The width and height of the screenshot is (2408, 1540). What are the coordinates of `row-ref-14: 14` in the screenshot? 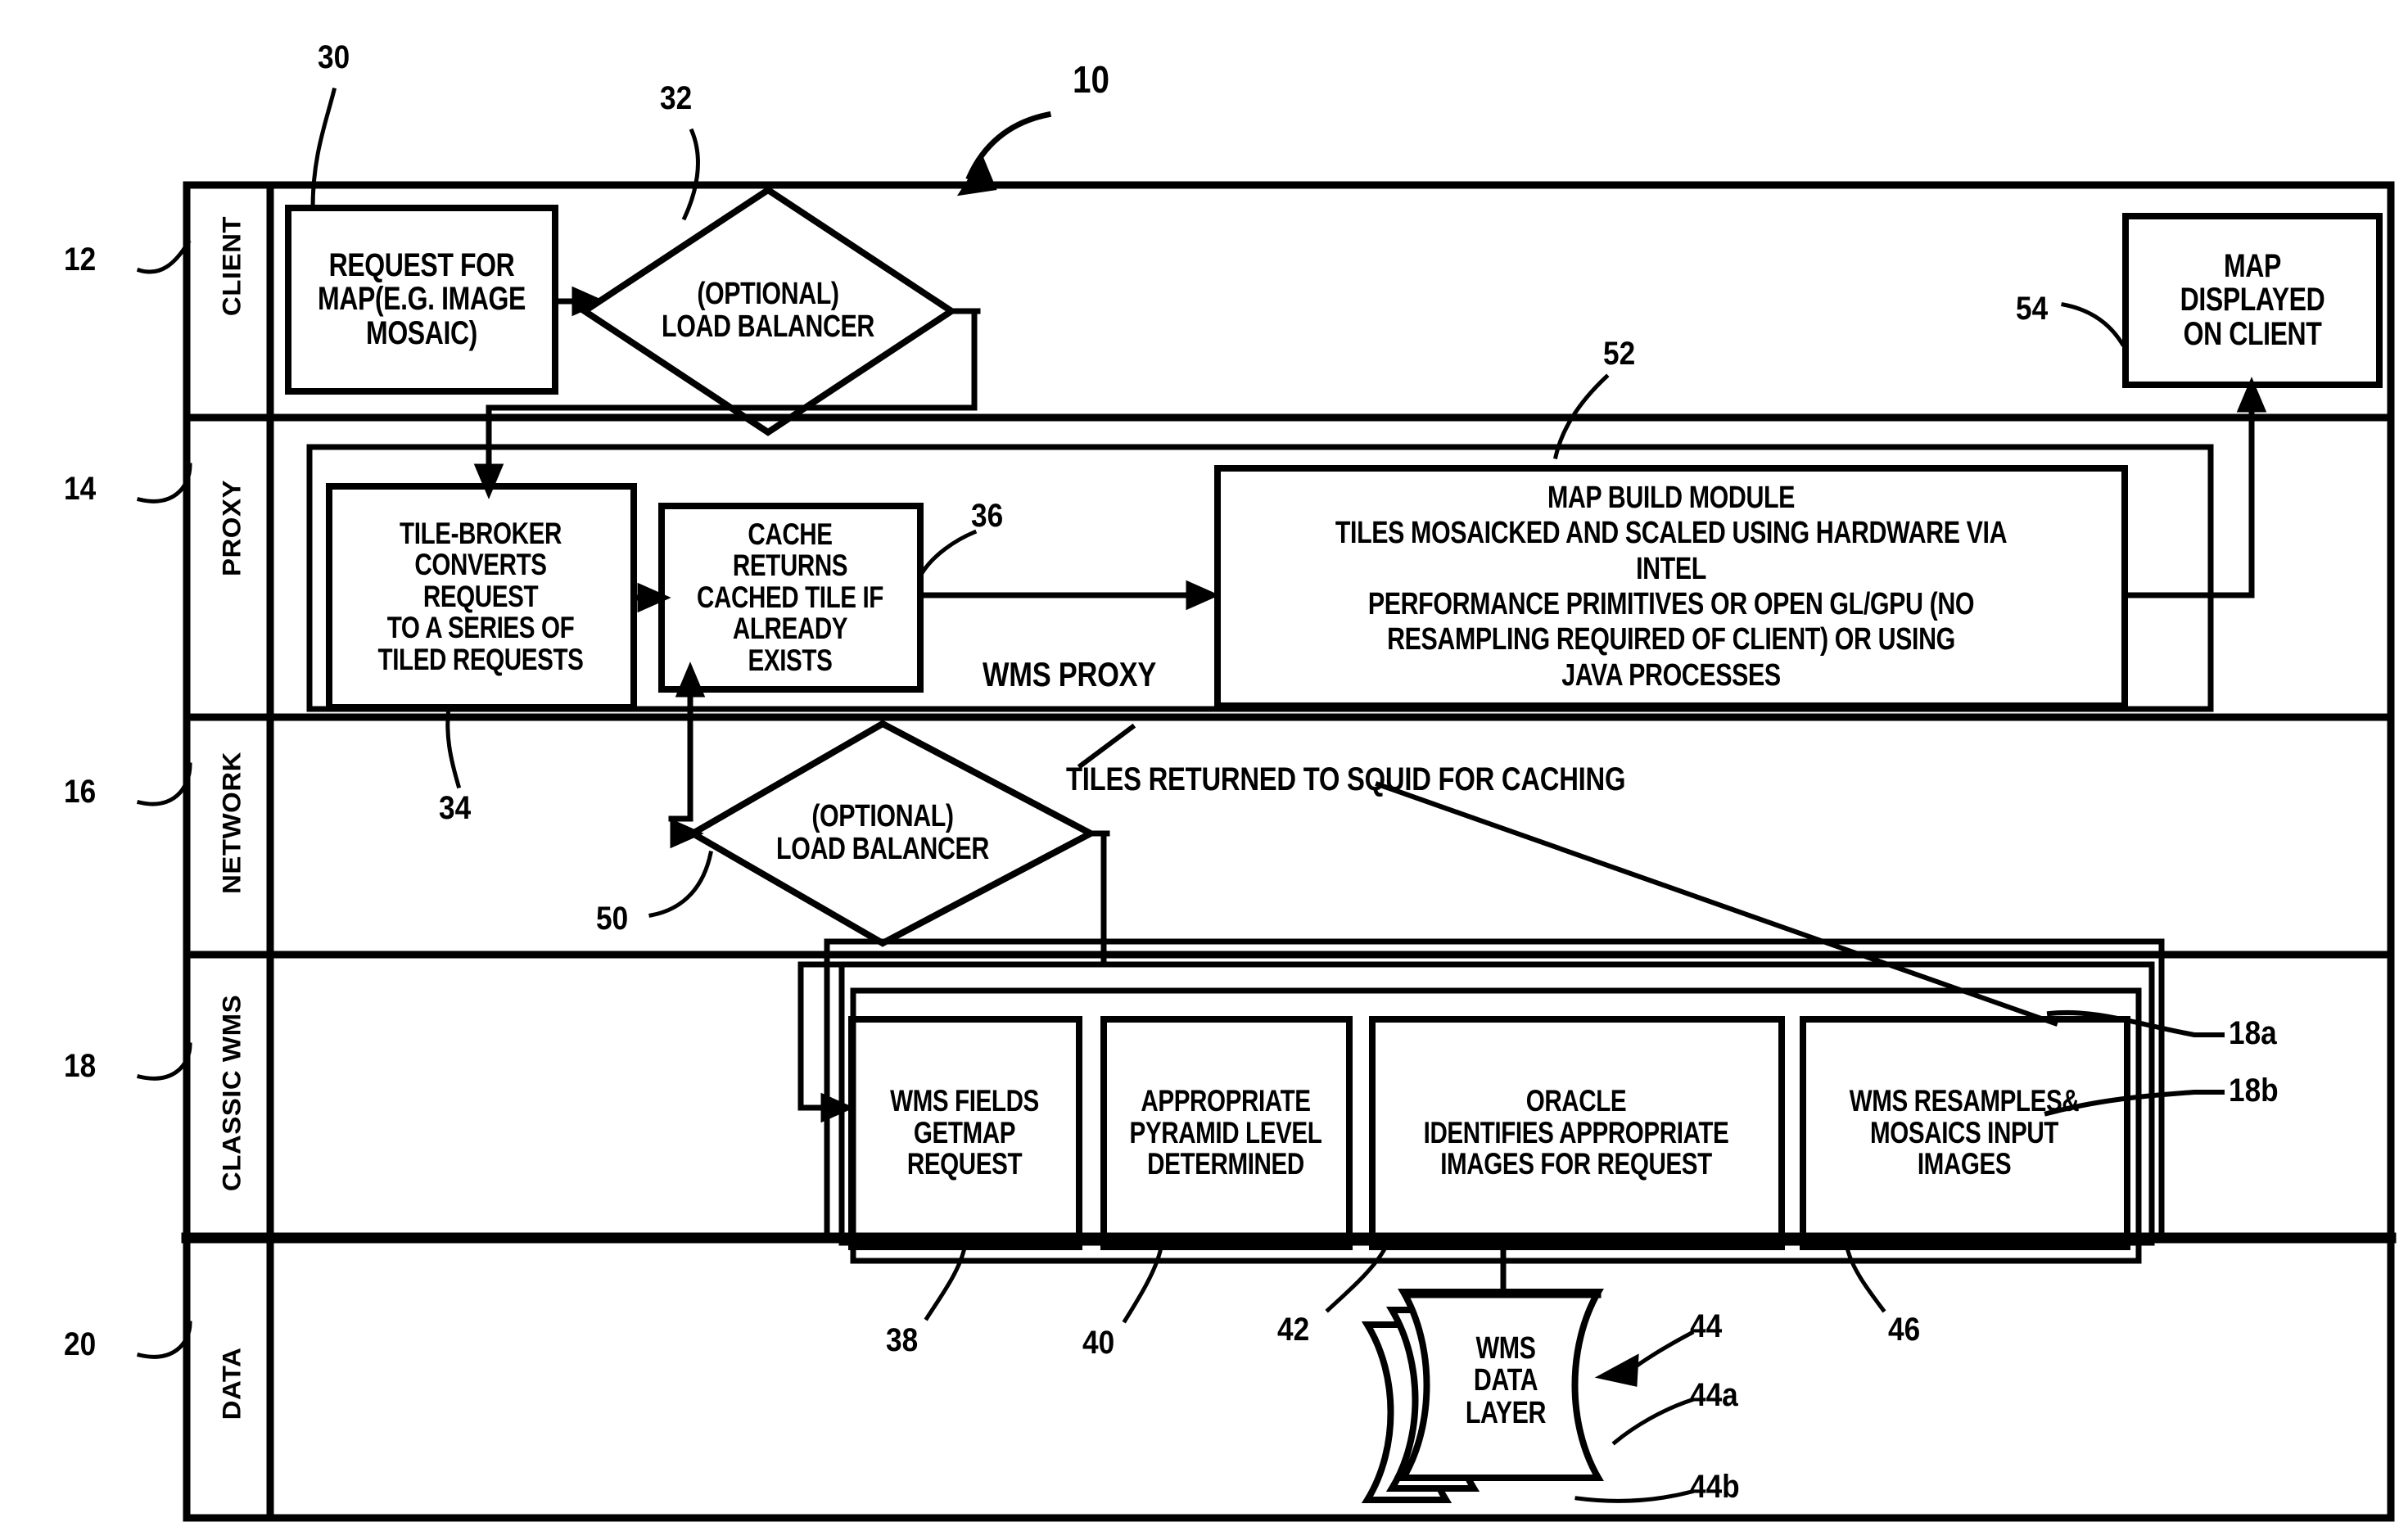 It's located at (80, 489).